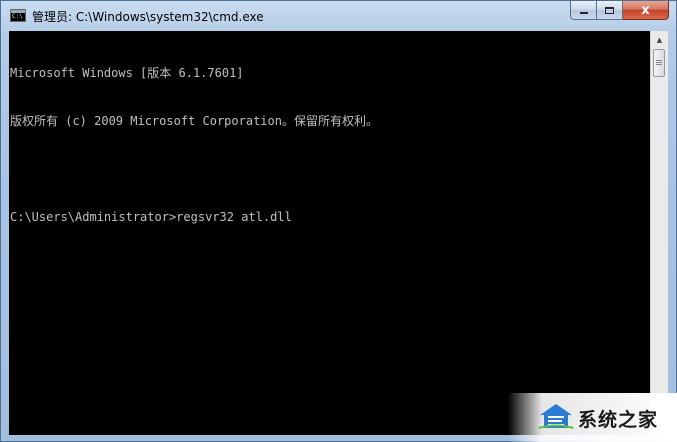 The width and height of the screenshot is (677, 442). Describe the element at coordinates (127, 73) in the screenshot. I see `console-line: Microsoft Windows [版本 6.1.7601]` at that location.